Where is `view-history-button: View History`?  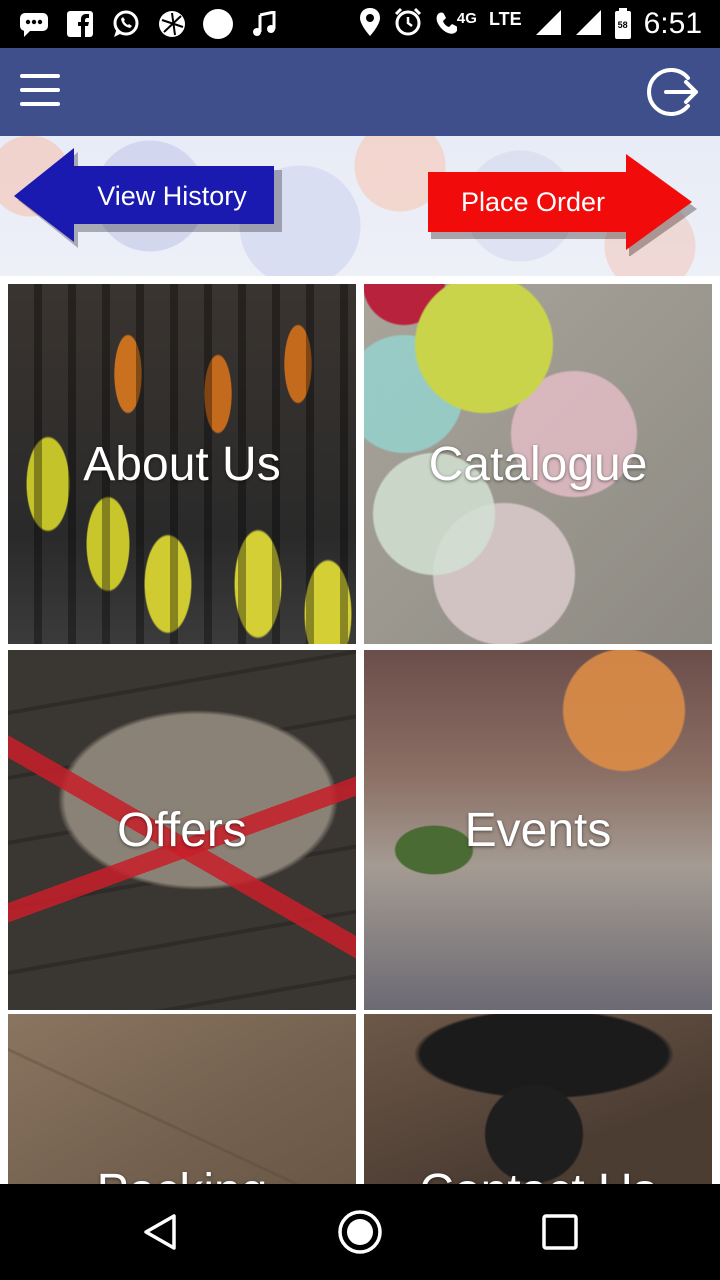
view-history-button: View History is located at coordinates (146, 196).